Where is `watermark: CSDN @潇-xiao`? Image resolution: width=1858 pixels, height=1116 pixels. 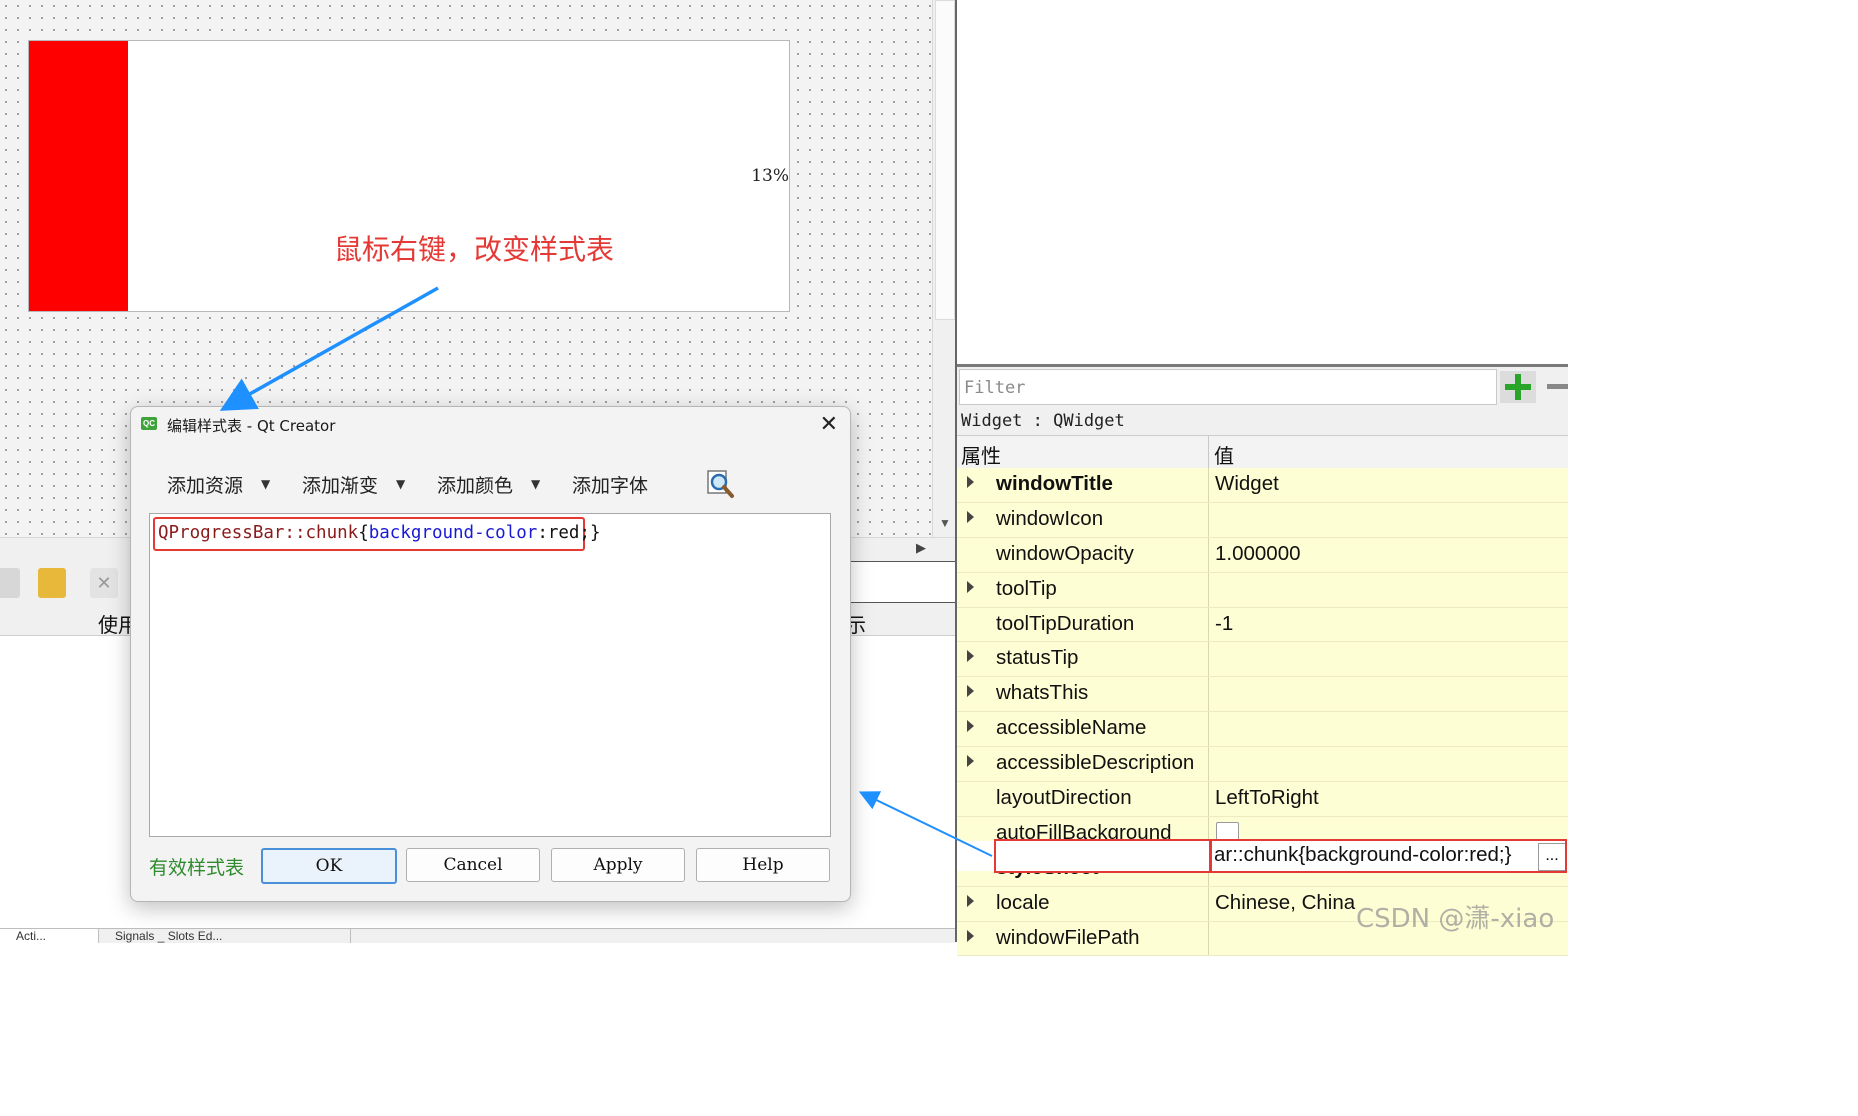 watermark: CSDN @潇-xiao is located at coordinates (1455, 919).